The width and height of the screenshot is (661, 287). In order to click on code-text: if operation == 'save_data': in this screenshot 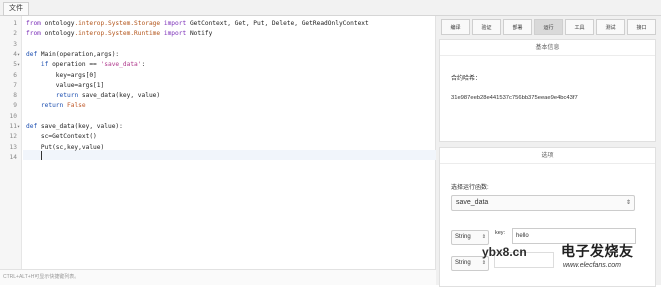, I will do `click(85, 65)`.